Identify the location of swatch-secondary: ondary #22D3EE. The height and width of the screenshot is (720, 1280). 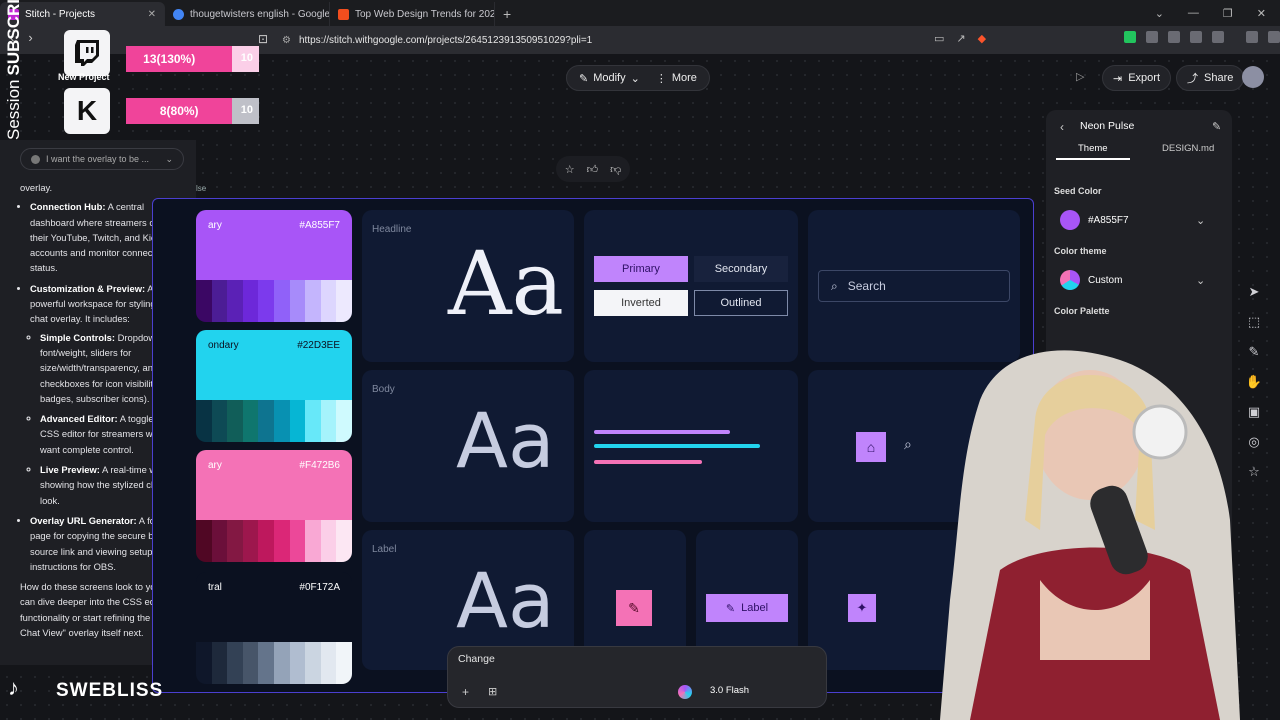
(274, 386).